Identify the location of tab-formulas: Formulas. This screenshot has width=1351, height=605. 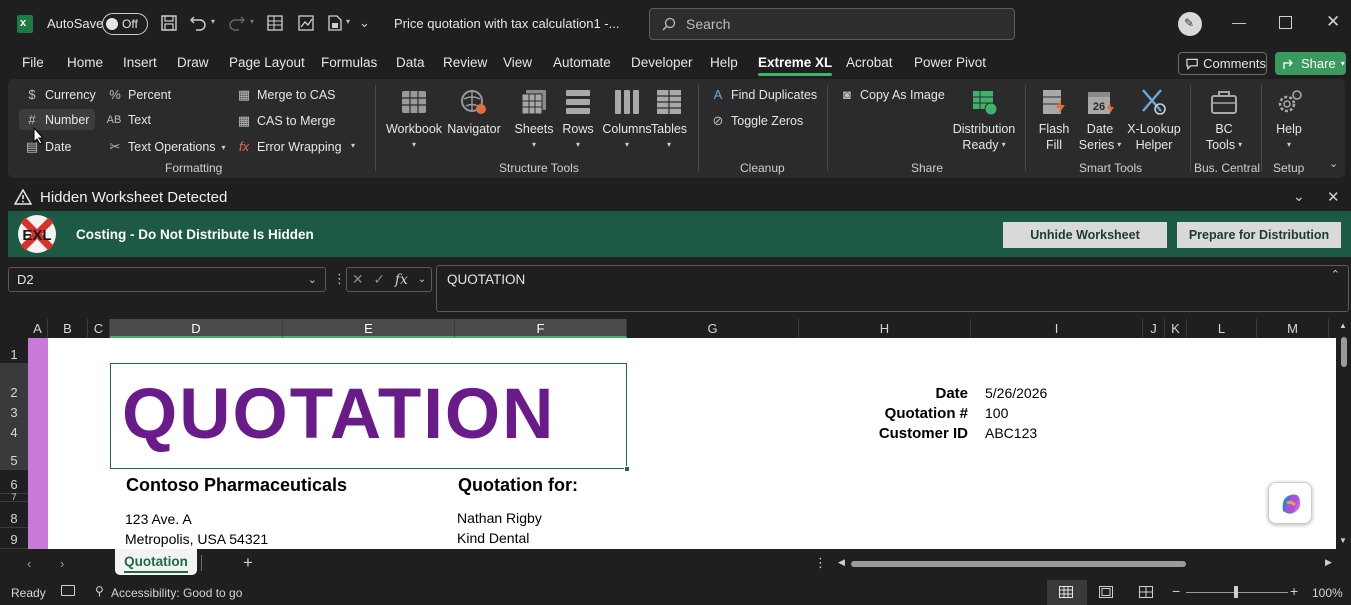
(349, 62).